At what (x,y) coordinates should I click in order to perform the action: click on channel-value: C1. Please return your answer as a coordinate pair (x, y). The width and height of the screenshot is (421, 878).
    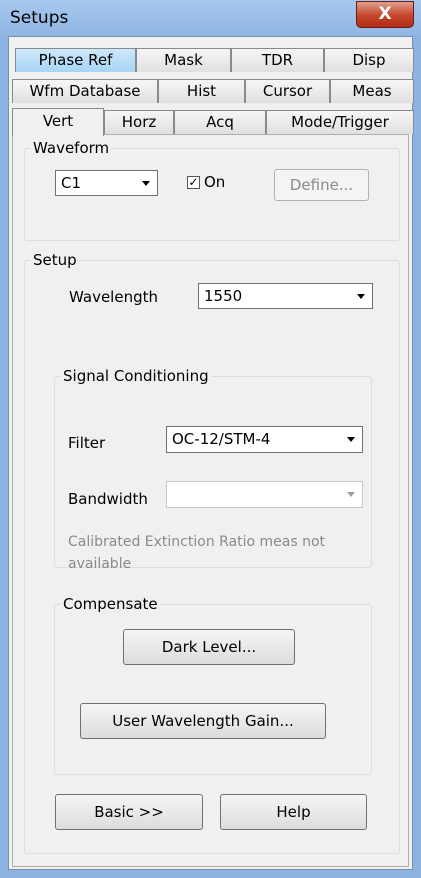
    Looking at the image, I should click on (71, 183).